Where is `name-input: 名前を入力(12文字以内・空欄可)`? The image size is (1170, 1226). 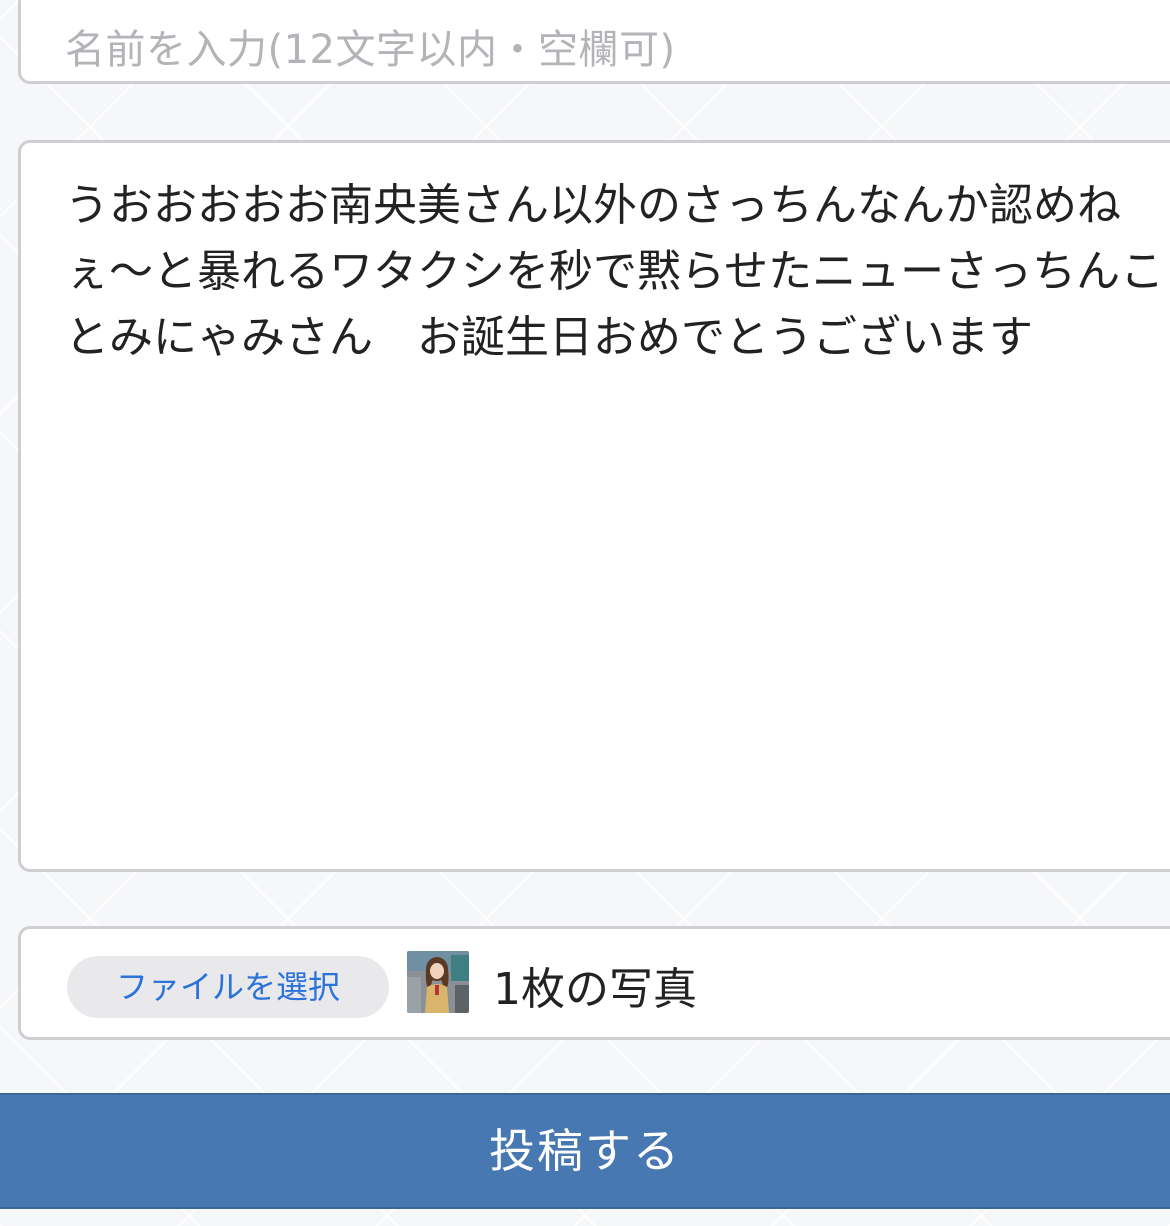
name-input: 名前を入力(12文字以内・空欄可) is located at coordinates (594, 42).